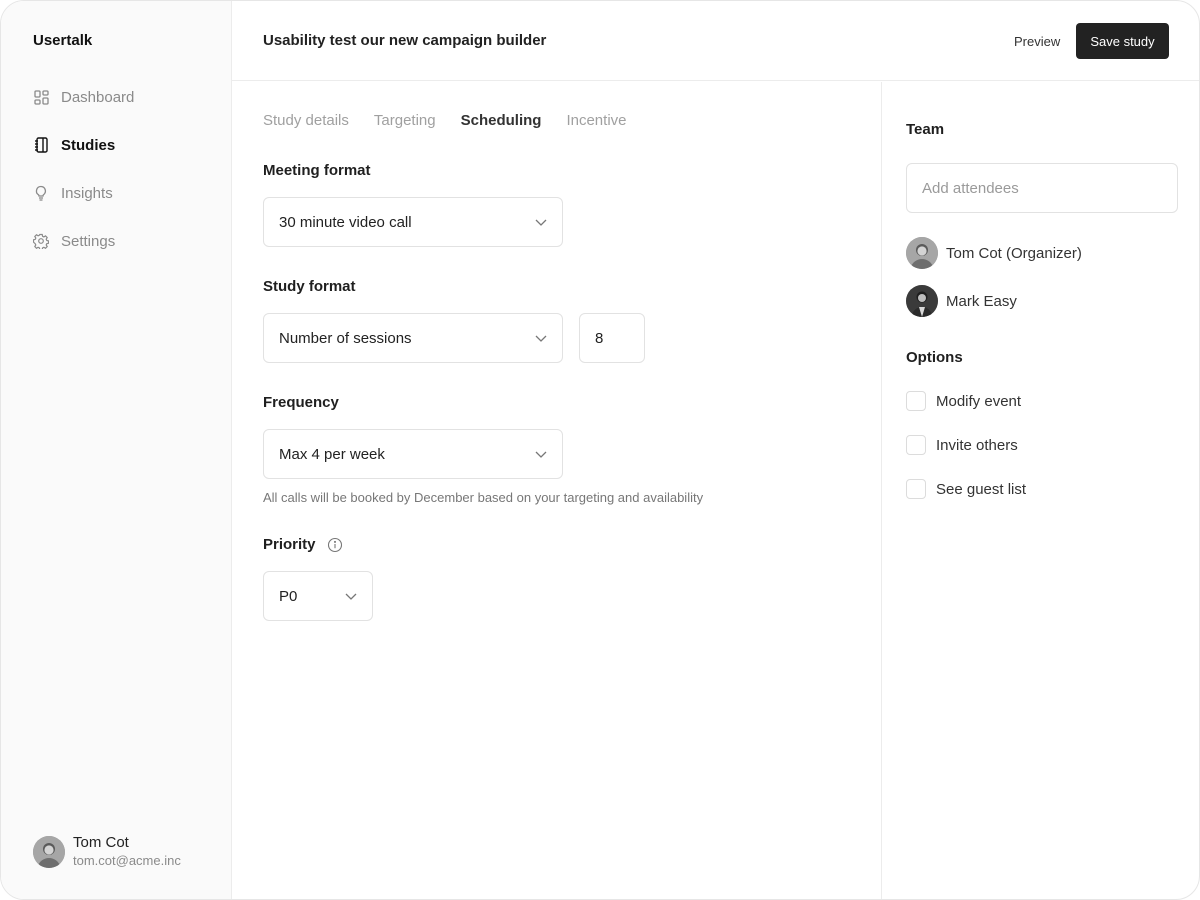 The width and height of the screenshot is (1200, 900). What do you see at coordinates (1014, 253) in the screenshot?
I see `team-member-name: Tom Cot (Organizer)` at bounding box center [1014, 253].